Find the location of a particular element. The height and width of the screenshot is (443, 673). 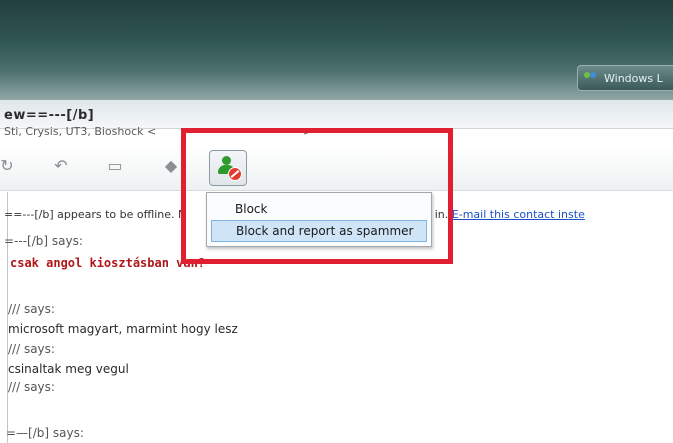

windows-live-taskbar-button: Windows L is located at coordinates (625, 78).